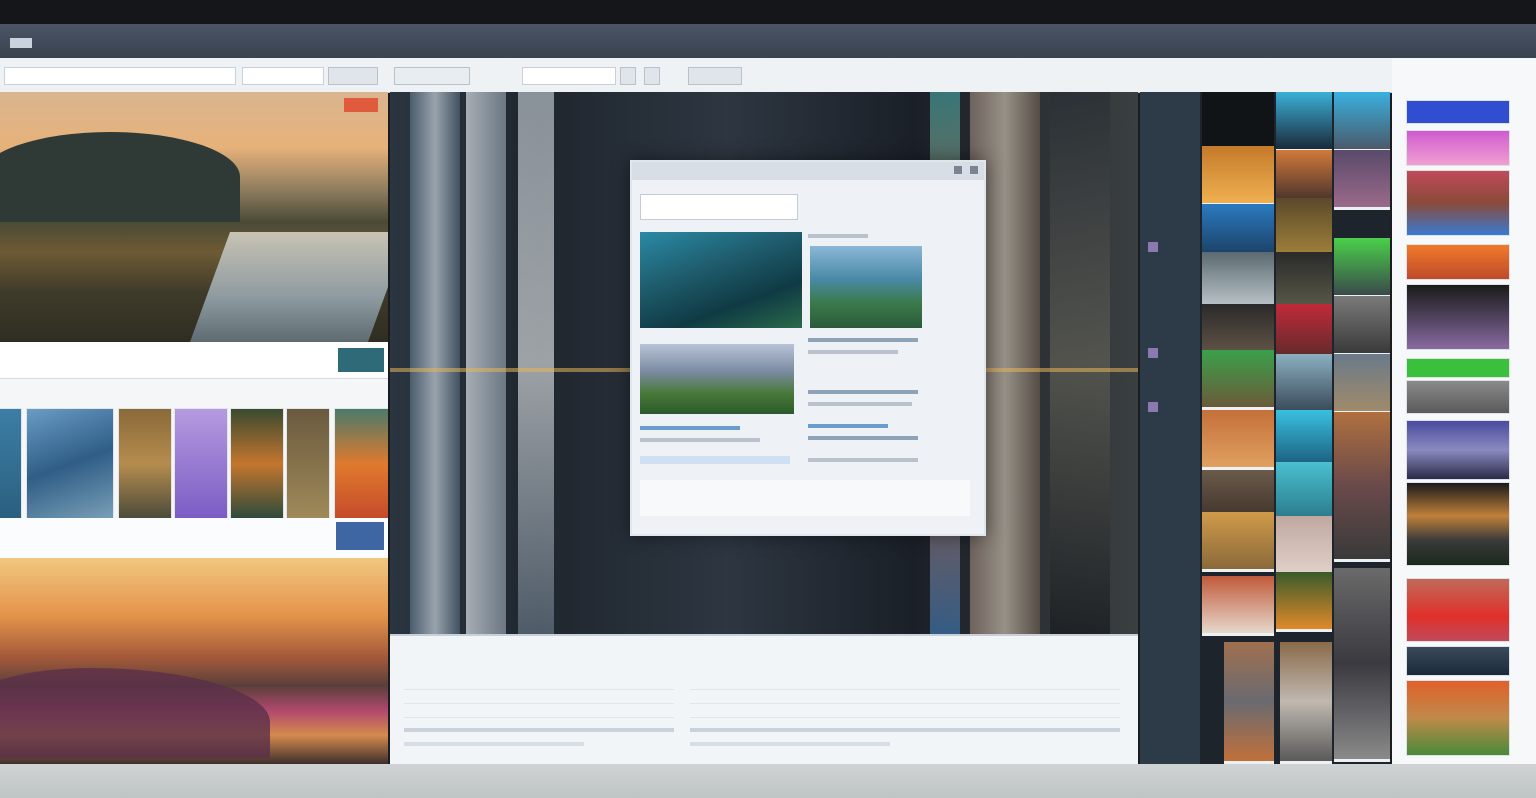 The width and height of the screenshot is (1536, 798). I want to click on dialog-footer, so click(805, 498).